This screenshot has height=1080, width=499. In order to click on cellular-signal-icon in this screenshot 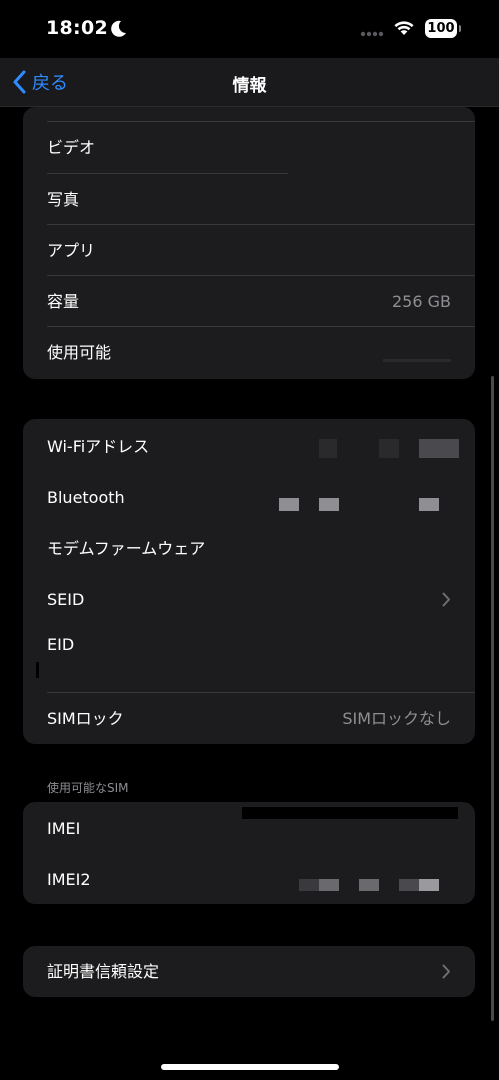, I will do `click(372, 34)`.